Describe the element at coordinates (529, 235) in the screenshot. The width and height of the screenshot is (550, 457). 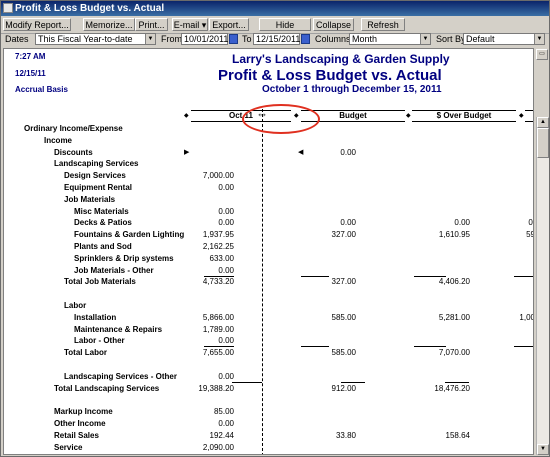
I see `row-value: 59` at that location.